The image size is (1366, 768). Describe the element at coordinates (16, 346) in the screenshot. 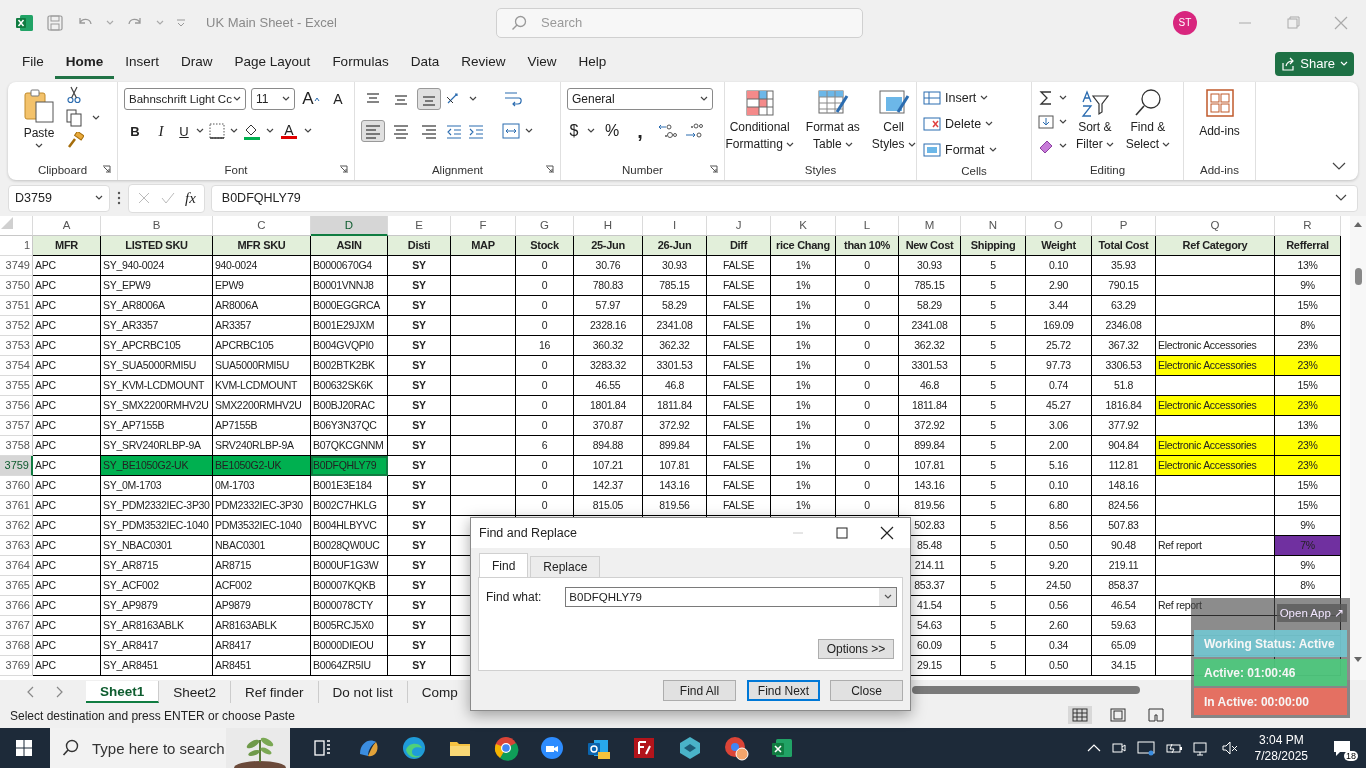

I see `row-number: 3753` at that location.